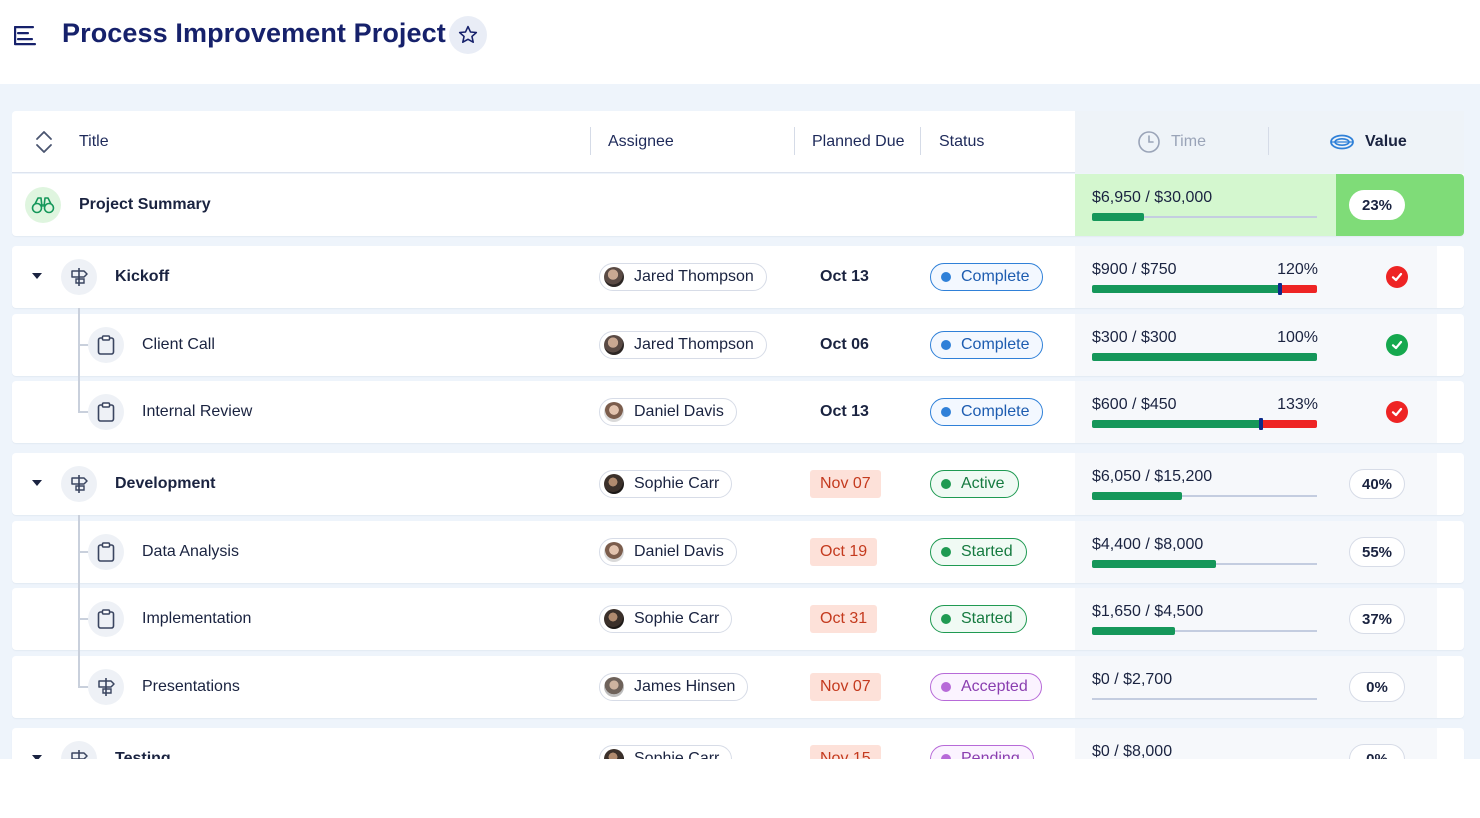 This screenshot has width=1480, height=818. Describe the element at coordinates (858, 142) in the screenshot. I see `column-planned-due: Planned Due` at that location.